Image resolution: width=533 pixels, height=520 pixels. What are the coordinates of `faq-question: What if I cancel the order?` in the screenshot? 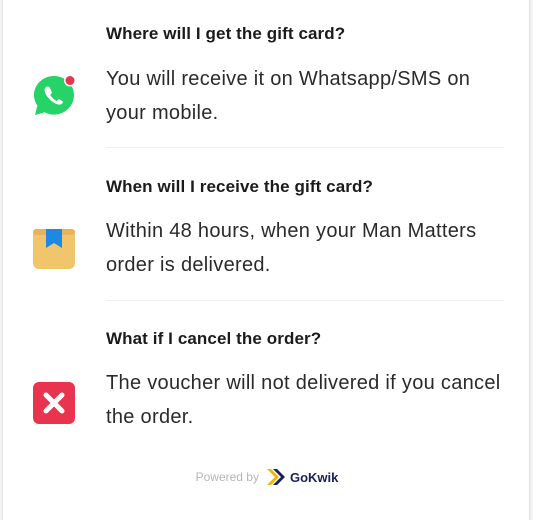 It's located at (214, 338).